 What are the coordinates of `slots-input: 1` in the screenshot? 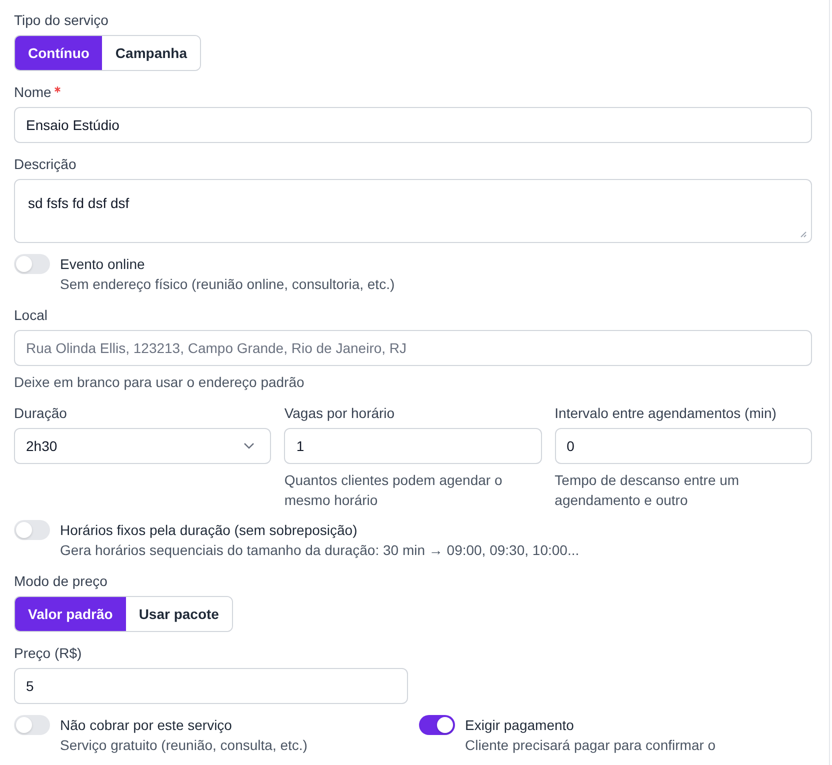 It's located at (413, 446).